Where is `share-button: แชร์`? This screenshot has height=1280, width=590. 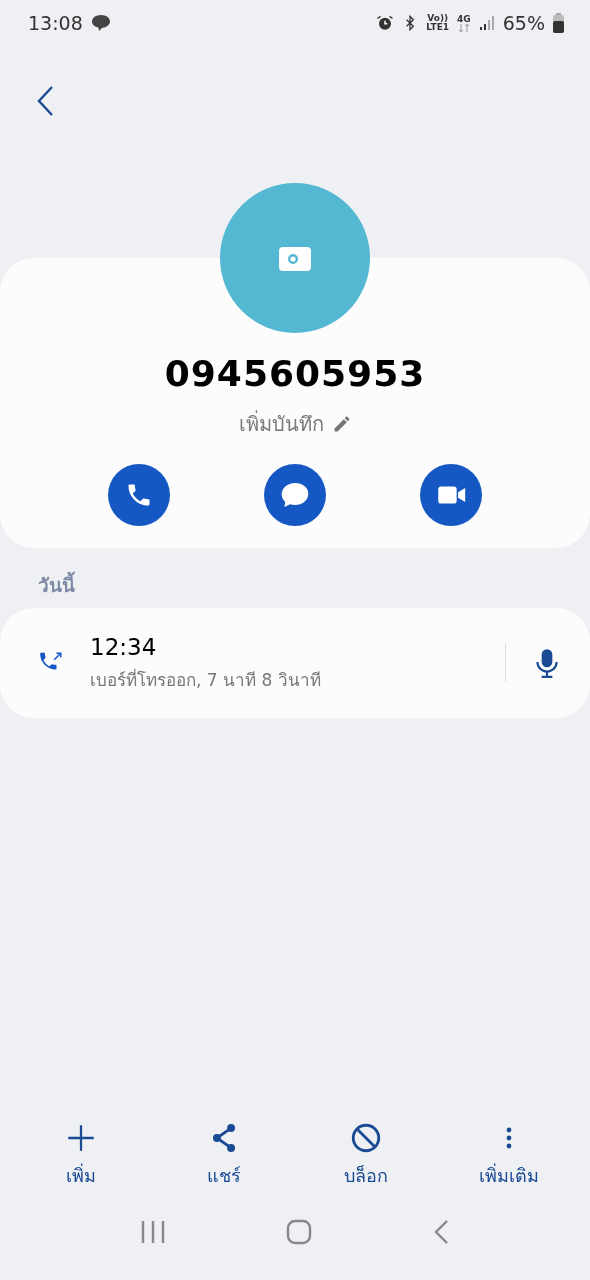 share-button: แชร์ is located at coordinates (223, 1155).